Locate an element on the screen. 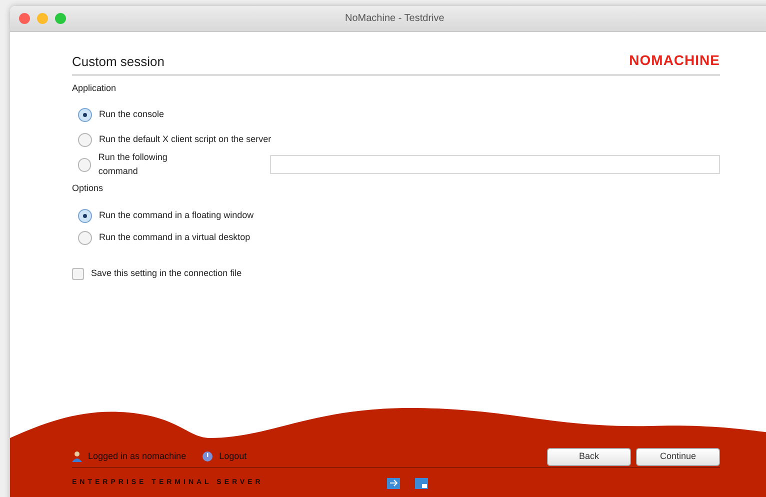  option-label: Run the console is located at coordinates (131, 114).